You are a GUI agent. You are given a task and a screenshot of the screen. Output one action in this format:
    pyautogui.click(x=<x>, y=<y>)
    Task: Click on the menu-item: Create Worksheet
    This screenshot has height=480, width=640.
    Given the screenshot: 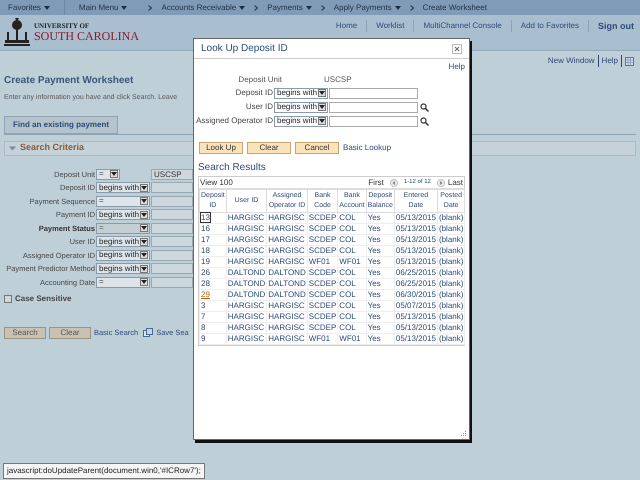 What is the action you would take?
    pyautogui.click(x=454, y=8)
    